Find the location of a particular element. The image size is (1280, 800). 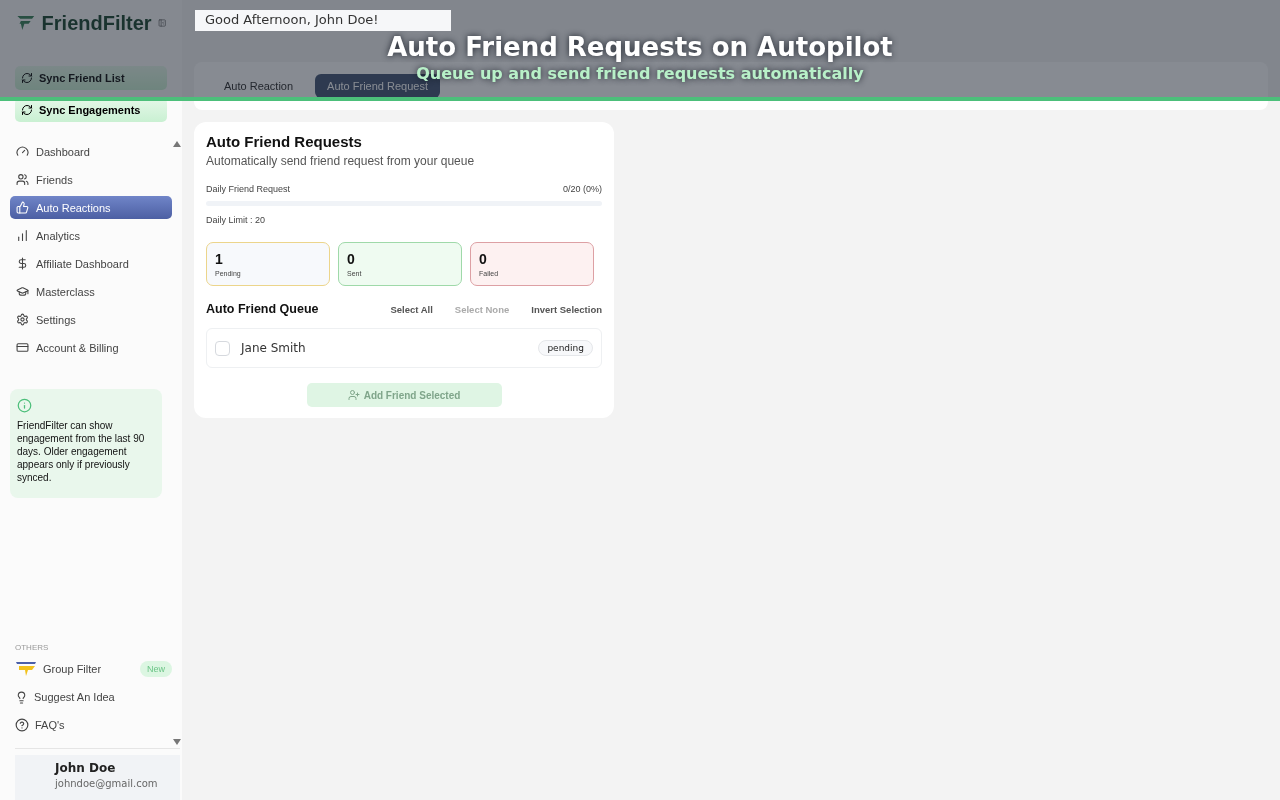

friend-name: Jane Smith is located at coordinates (273, 348).